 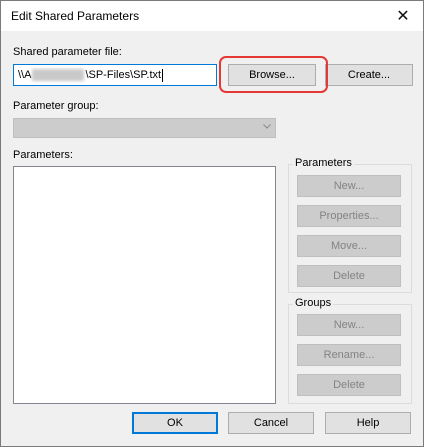 What do you see at coordinates (163, 75) in the screenshot?
I see `text-caret` at bounding box center [163, 75].